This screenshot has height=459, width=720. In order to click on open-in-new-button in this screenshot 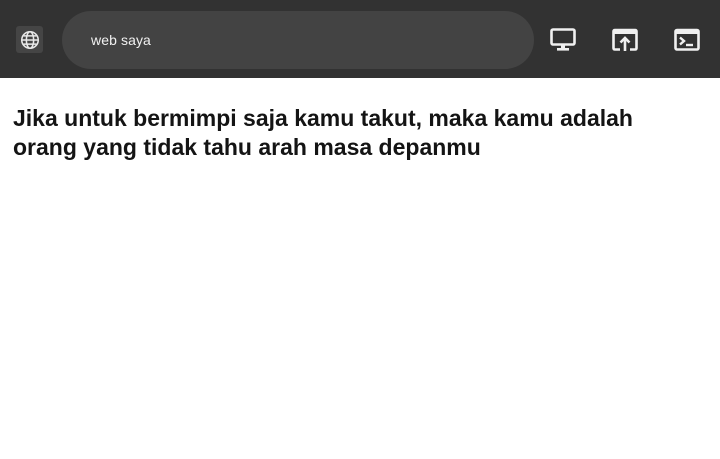, I will do `click(625, 40)`.